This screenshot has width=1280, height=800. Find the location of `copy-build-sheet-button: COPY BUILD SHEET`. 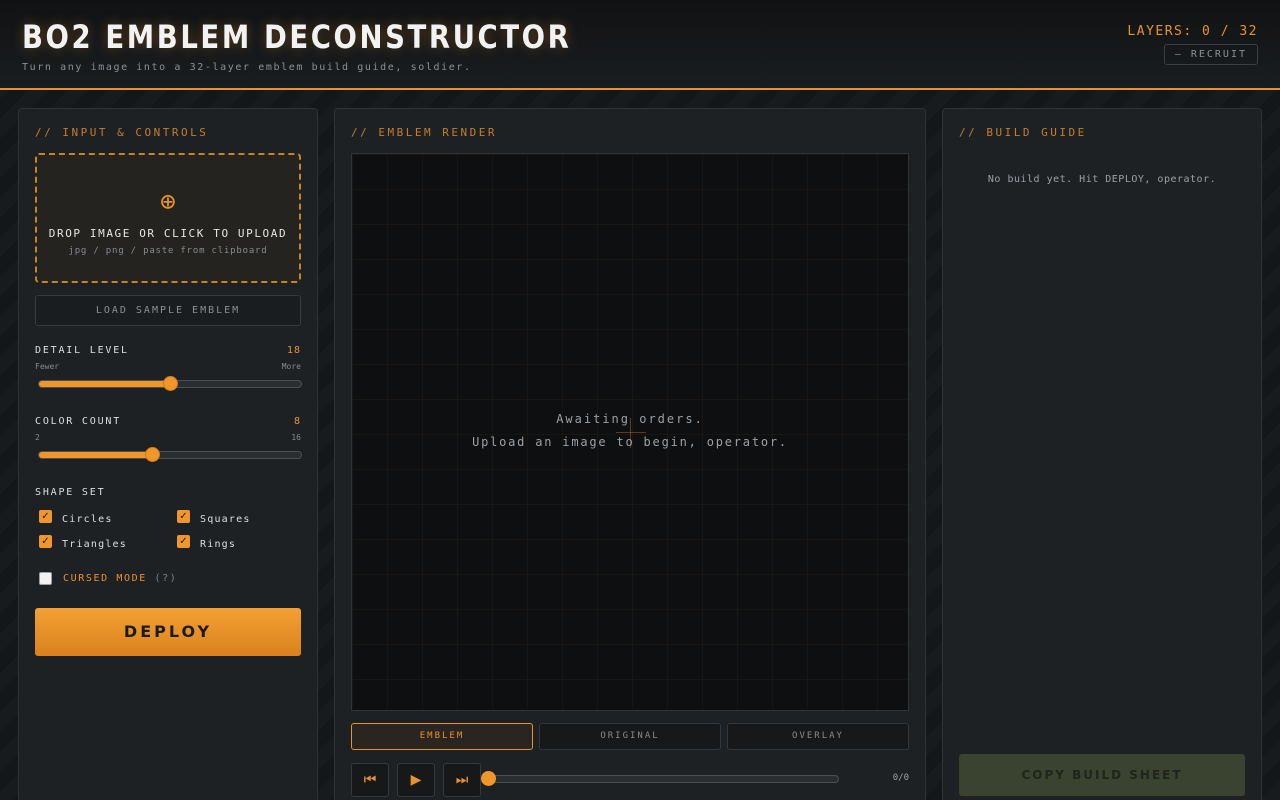

copy-build-sheet-button: COPY BUILD SHEET is located at coordinates (1102, 775).